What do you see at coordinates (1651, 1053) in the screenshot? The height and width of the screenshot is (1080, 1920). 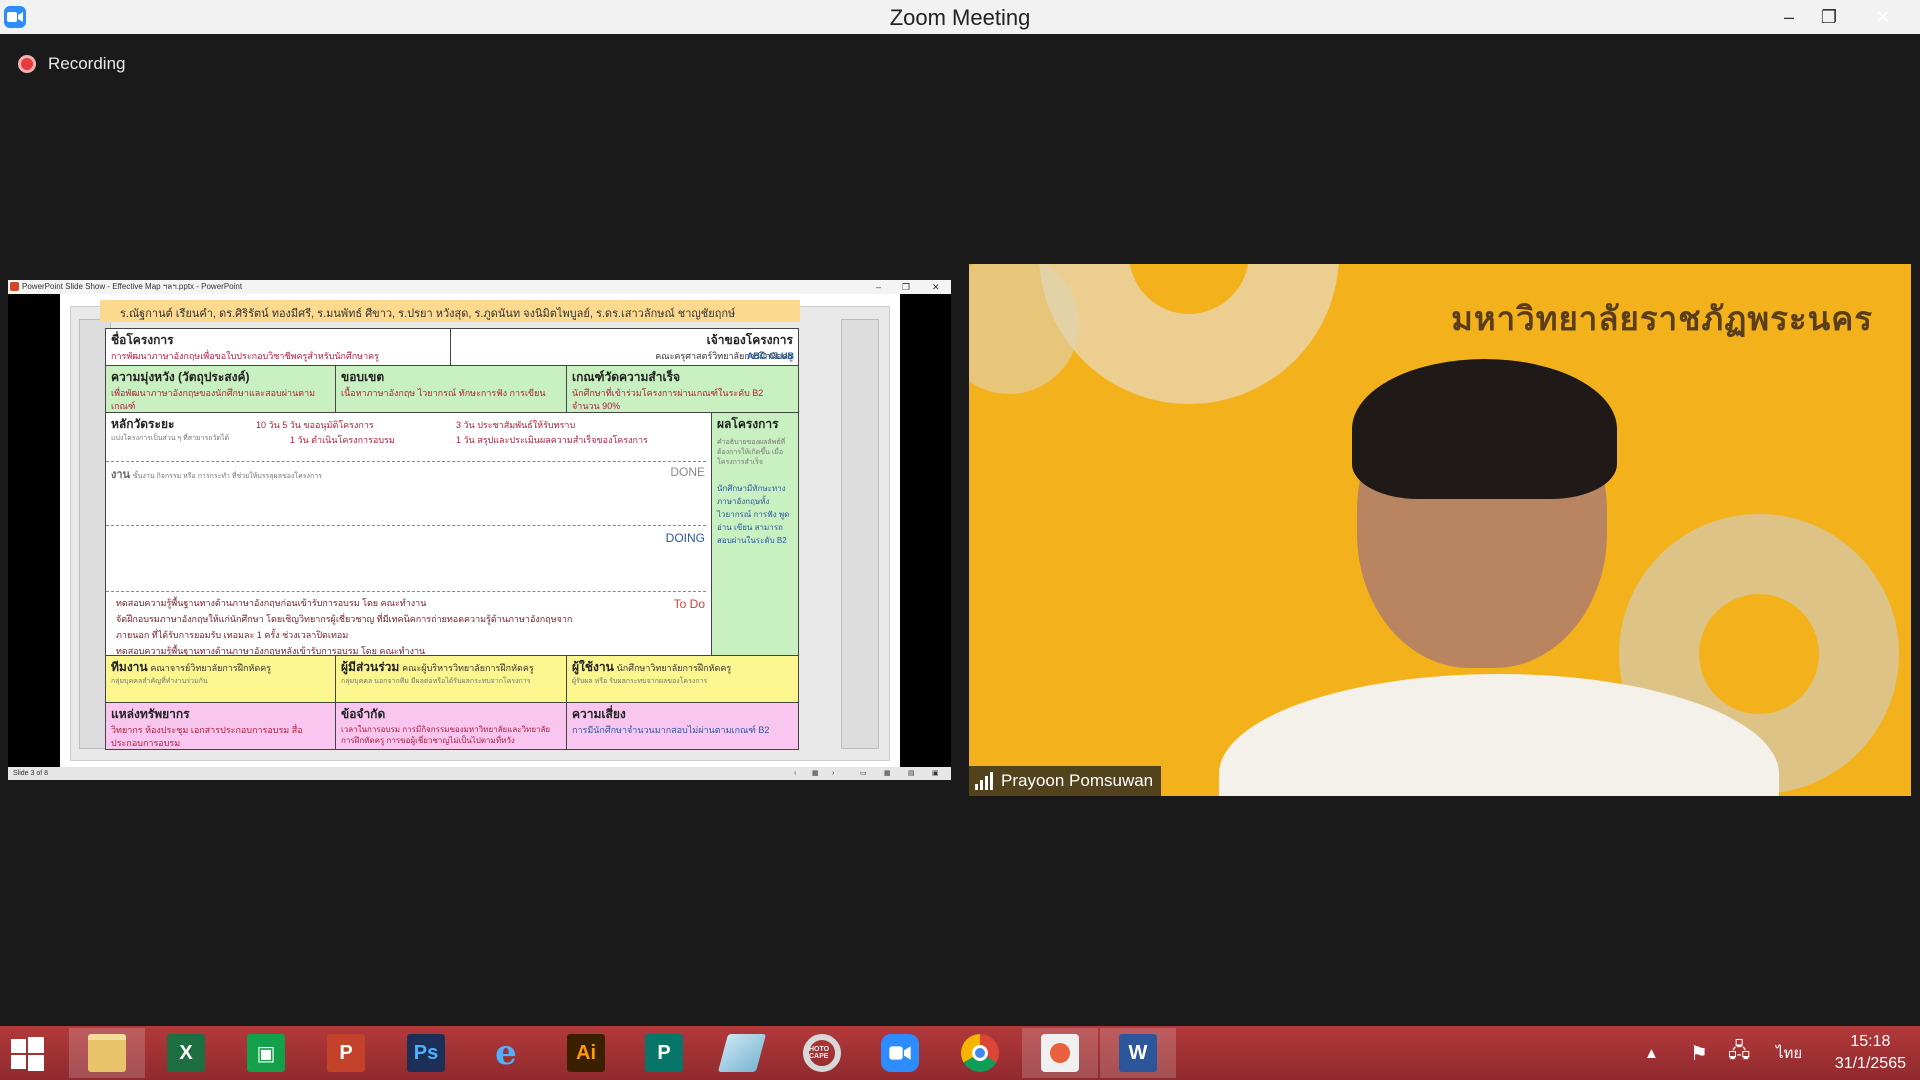 I see `show-hidden-icons-icon: ▲` at bounding box center [1651, 1053].